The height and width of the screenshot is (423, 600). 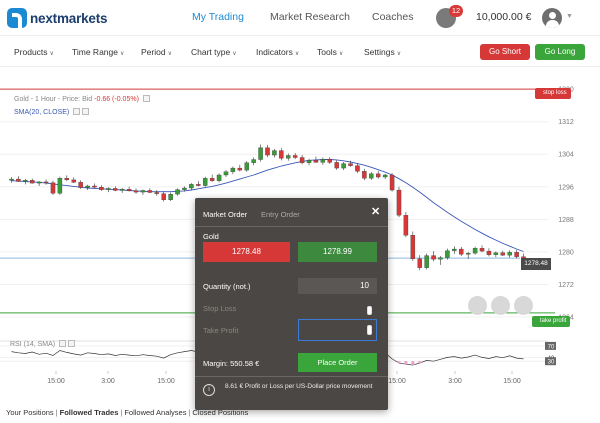 What do you see at coordinates (337, 330) in the screenshot?
I see `take-profit-input` at bounding box center [337, 330].